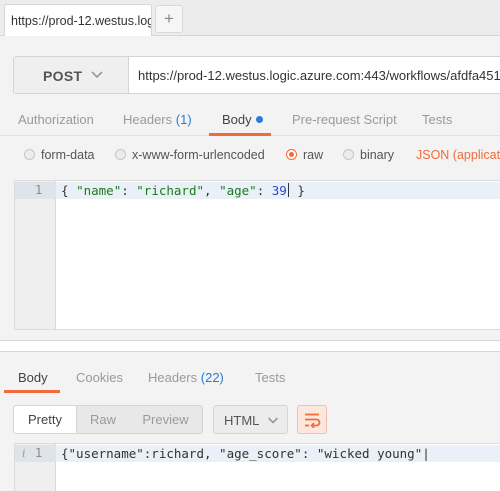  I want to click on request-body-code: { "name": "richard", "age": 39 }, so click(183, 190).